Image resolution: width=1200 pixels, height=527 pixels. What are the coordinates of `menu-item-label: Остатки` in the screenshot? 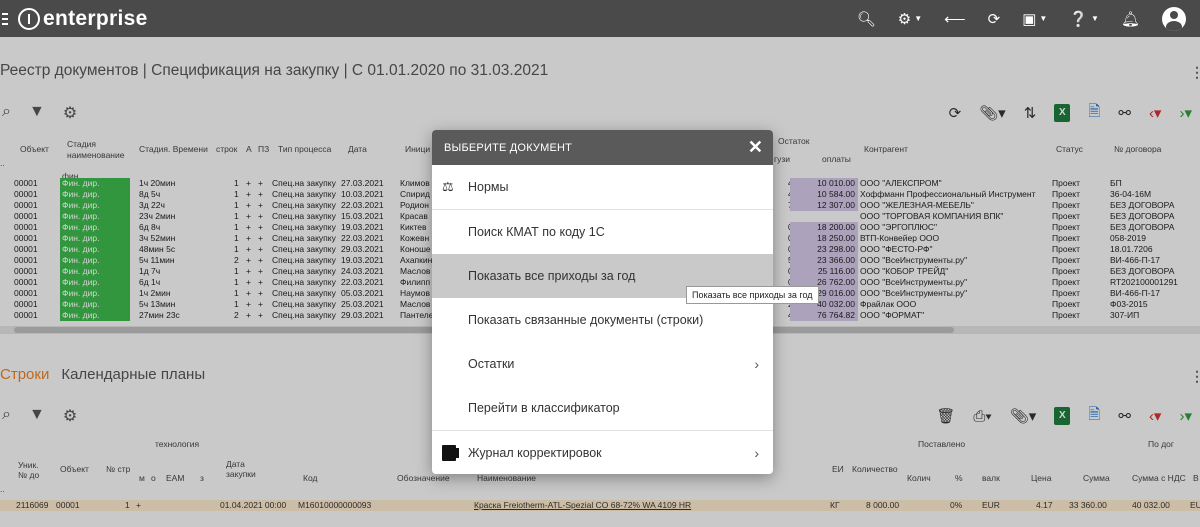 It's located at (491, 364).